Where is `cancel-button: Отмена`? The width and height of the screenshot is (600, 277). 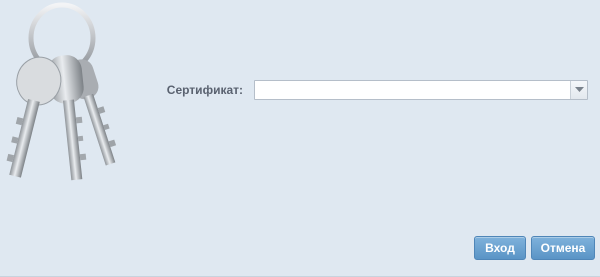
cancel-button: Отмена is located at coordinates (563, 248).